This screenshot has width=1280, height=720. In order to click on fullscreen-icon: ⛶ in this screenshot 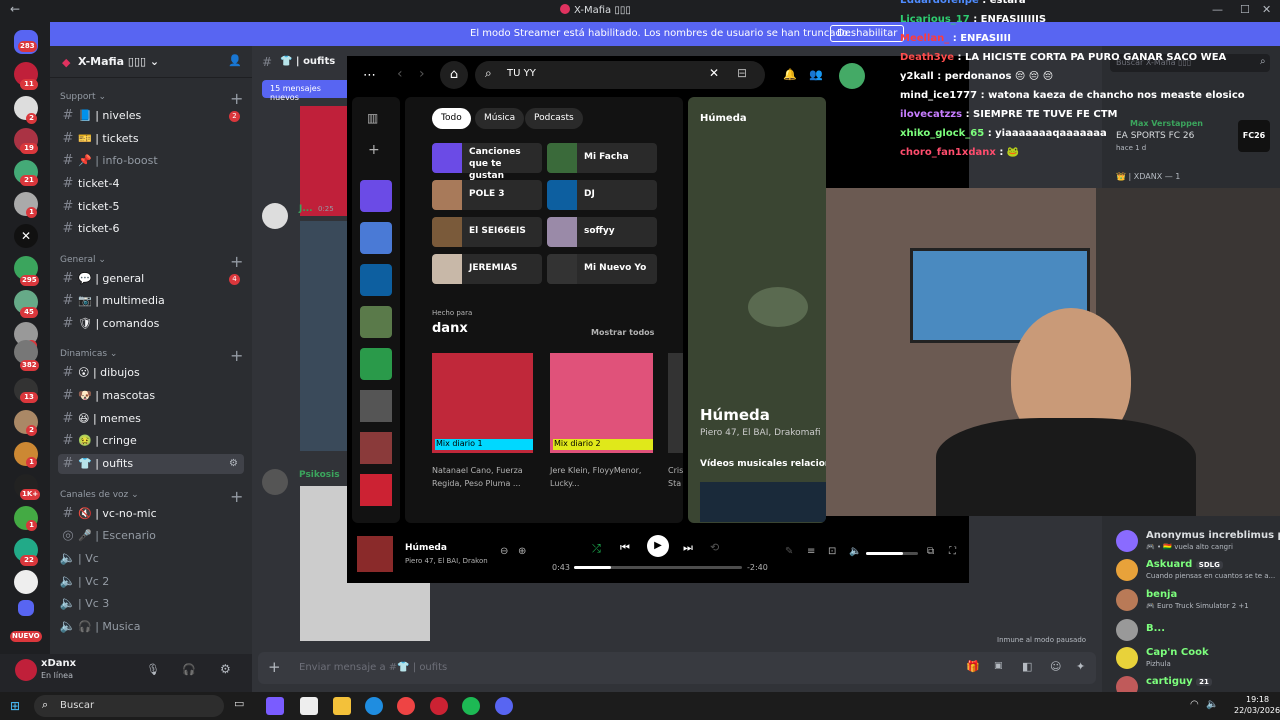, I will do `click(952, 551)`.